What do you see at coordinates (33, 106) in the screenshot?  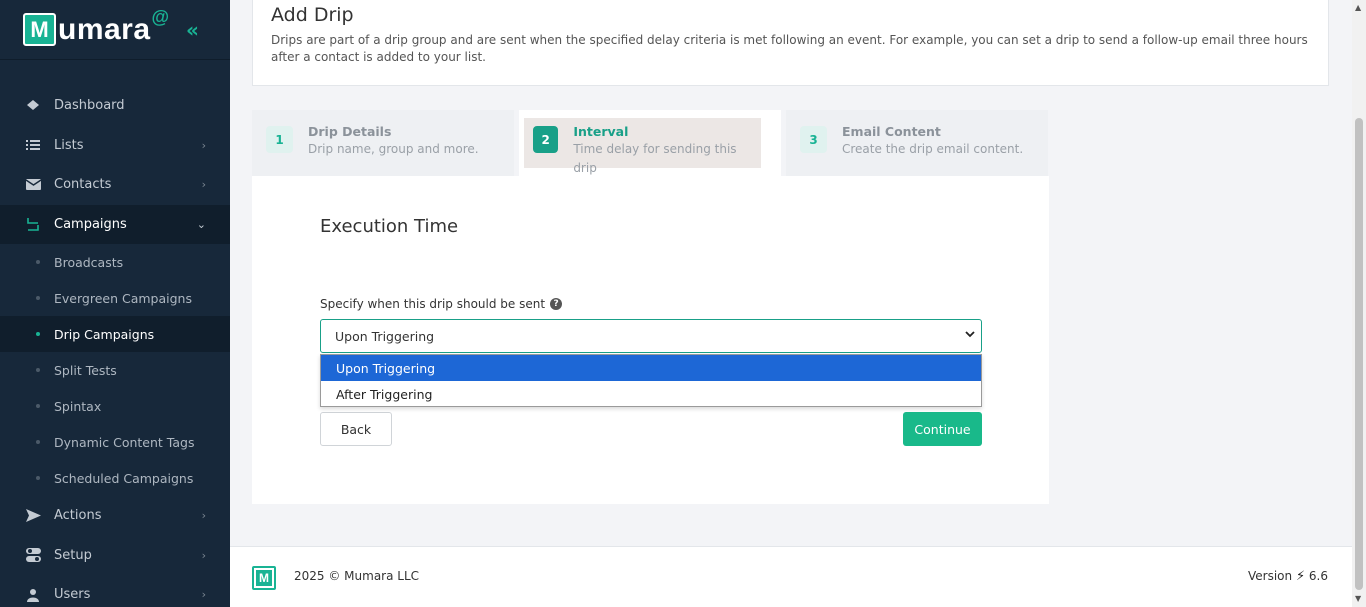 I see `diamond-icon` at bounding box center [33, 106].